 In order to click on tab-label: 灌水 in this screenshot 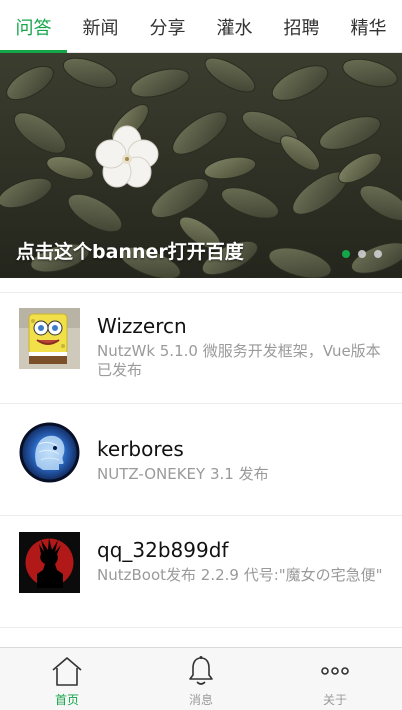, I will do `click(234, 28)`.